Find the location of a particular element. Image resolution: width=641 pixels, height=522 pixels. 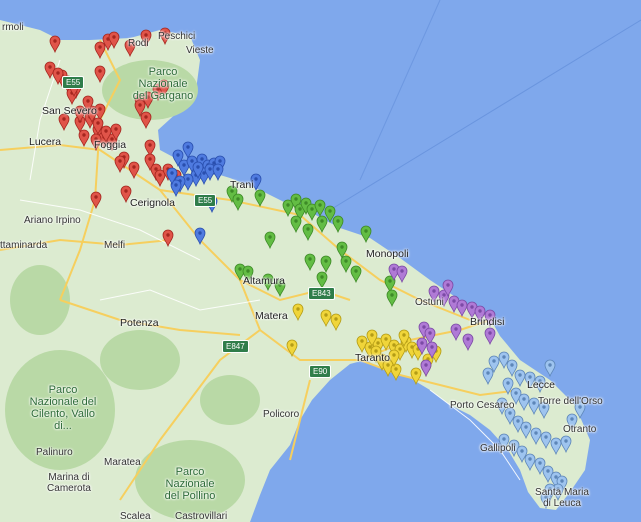

place-label-montaminarda: ttaminarda is located at coordinates (24, 245).